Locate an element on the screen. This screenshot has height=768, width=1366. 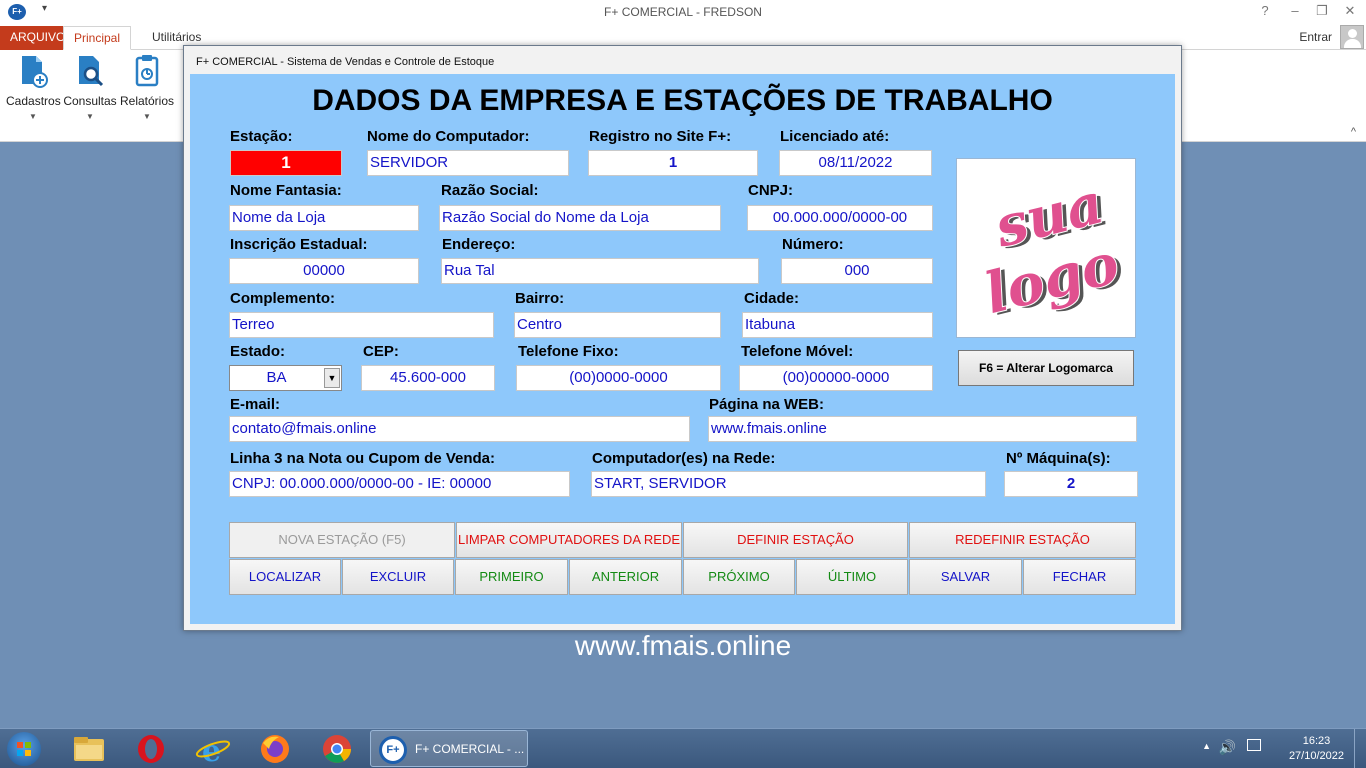
definir-estacao-button: DEFINIR ESTAÇÃO is located at coordinates (795, 540).